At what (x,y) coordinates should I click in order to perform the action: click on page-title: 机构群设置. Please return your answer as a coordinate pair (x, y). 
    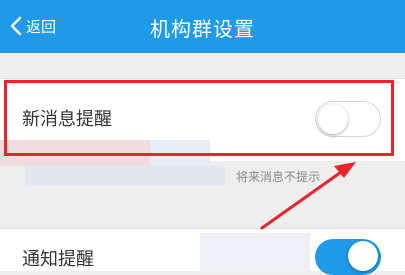
    Looking at the image, I should click on (202, 29).